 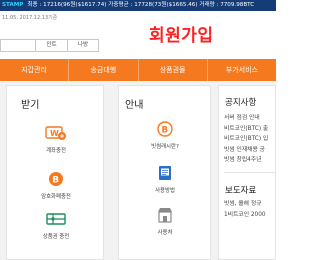 I want to click on notice-item: 서버 점검 안내, so click(x=254, y=118).